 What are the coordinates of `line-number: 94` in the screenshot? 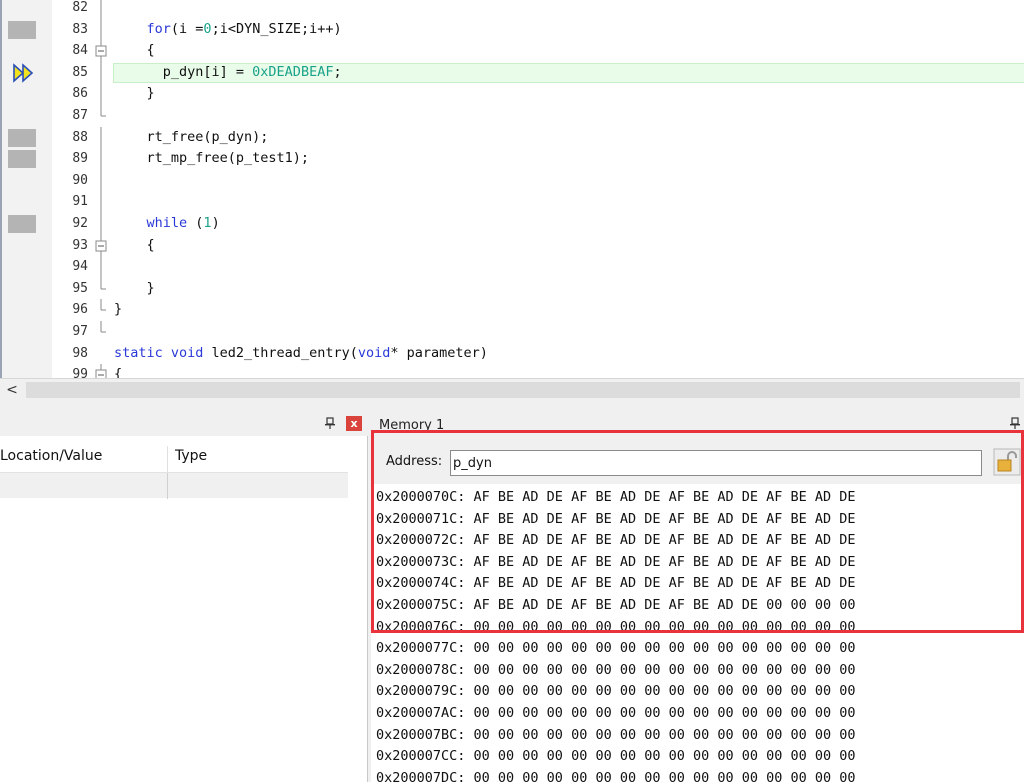 It's located at (80, 267).